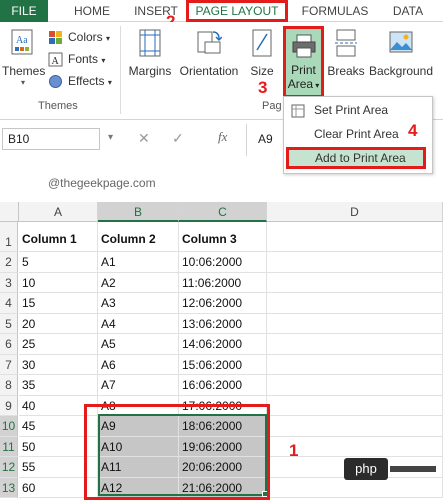  I want to click on enter-icon: ✓, so click(178, 138).